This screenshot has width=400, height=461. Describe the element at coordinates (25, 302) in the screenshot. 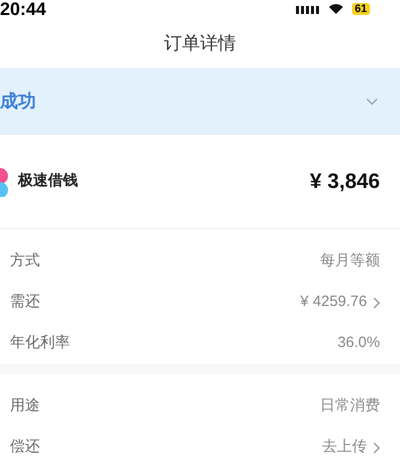

I see `row-label: 需还` at that location.